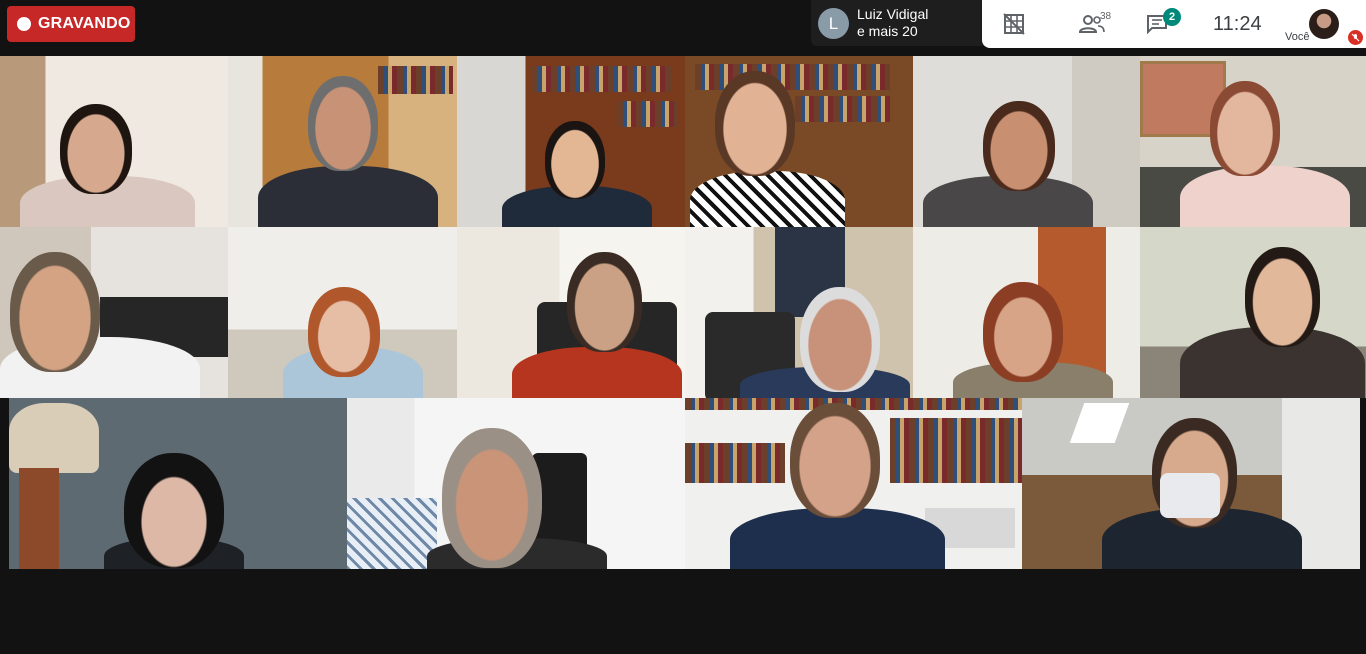  What do you see at coordinates (893, 14) in the screenshot?
I see `presenter-name: Luiz Vidigal` at bounding box center [893, 14].